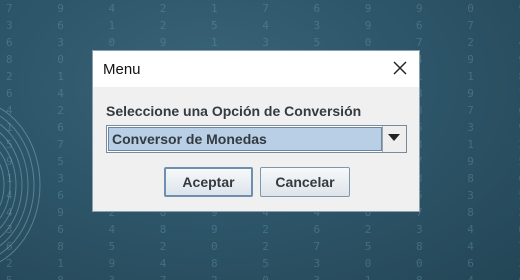 The image size is (520, 280). What do you see at coordinates (189, 139) in the screenshot?
I see `dropdown-selected-value: Conversor de Monedas` at bounding box center [189, 139].